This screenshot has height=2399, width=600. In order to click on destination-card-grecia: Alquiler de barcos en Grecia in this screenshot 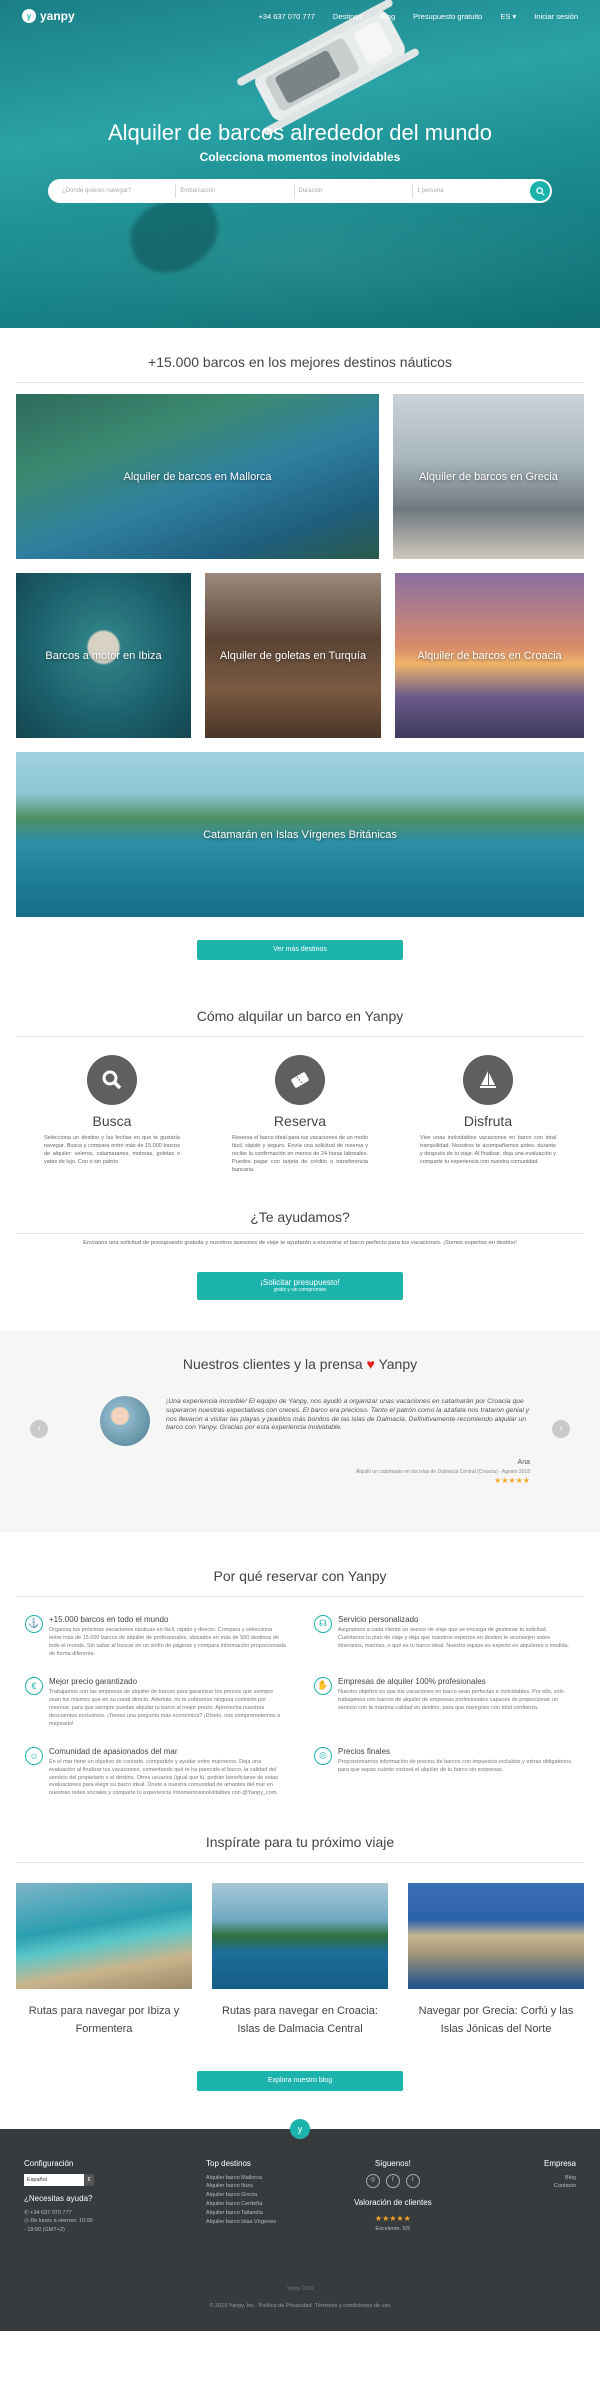, I will do `click(488, 476)`.